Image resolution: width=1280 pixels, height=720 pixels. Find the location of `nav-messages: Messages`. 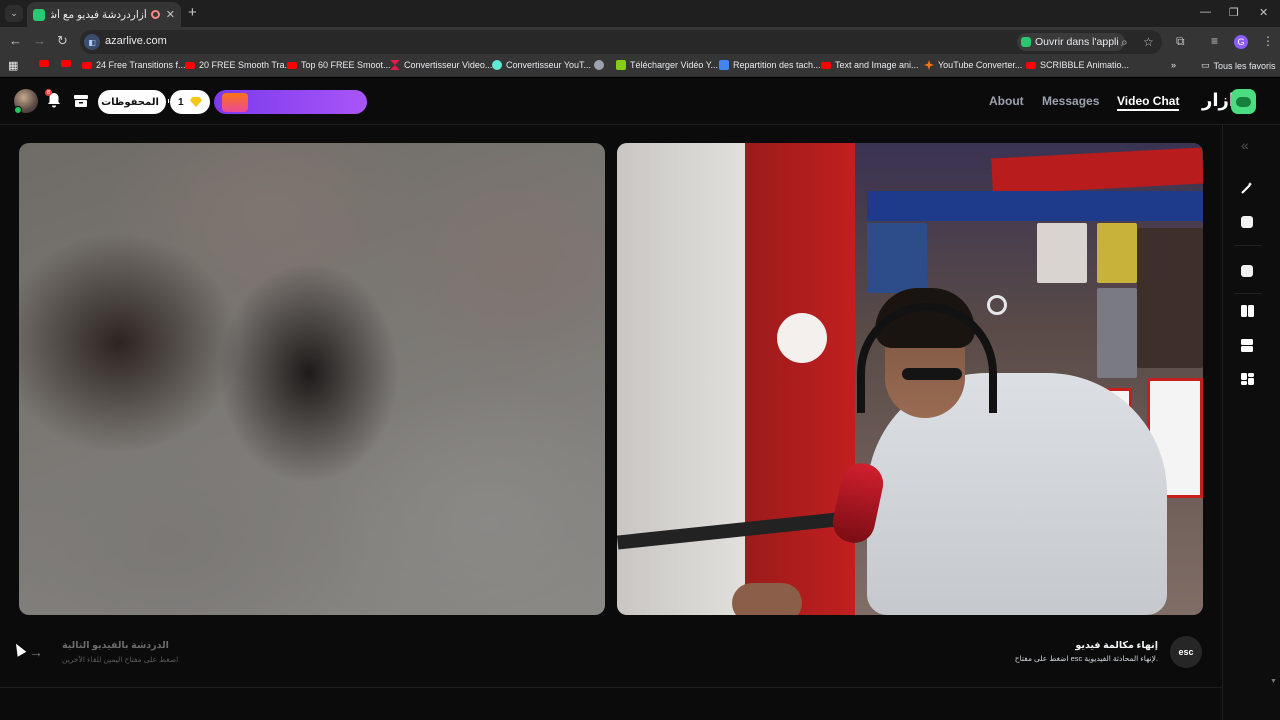

nav-messages: Messages is located at coordinates (1070, 101).